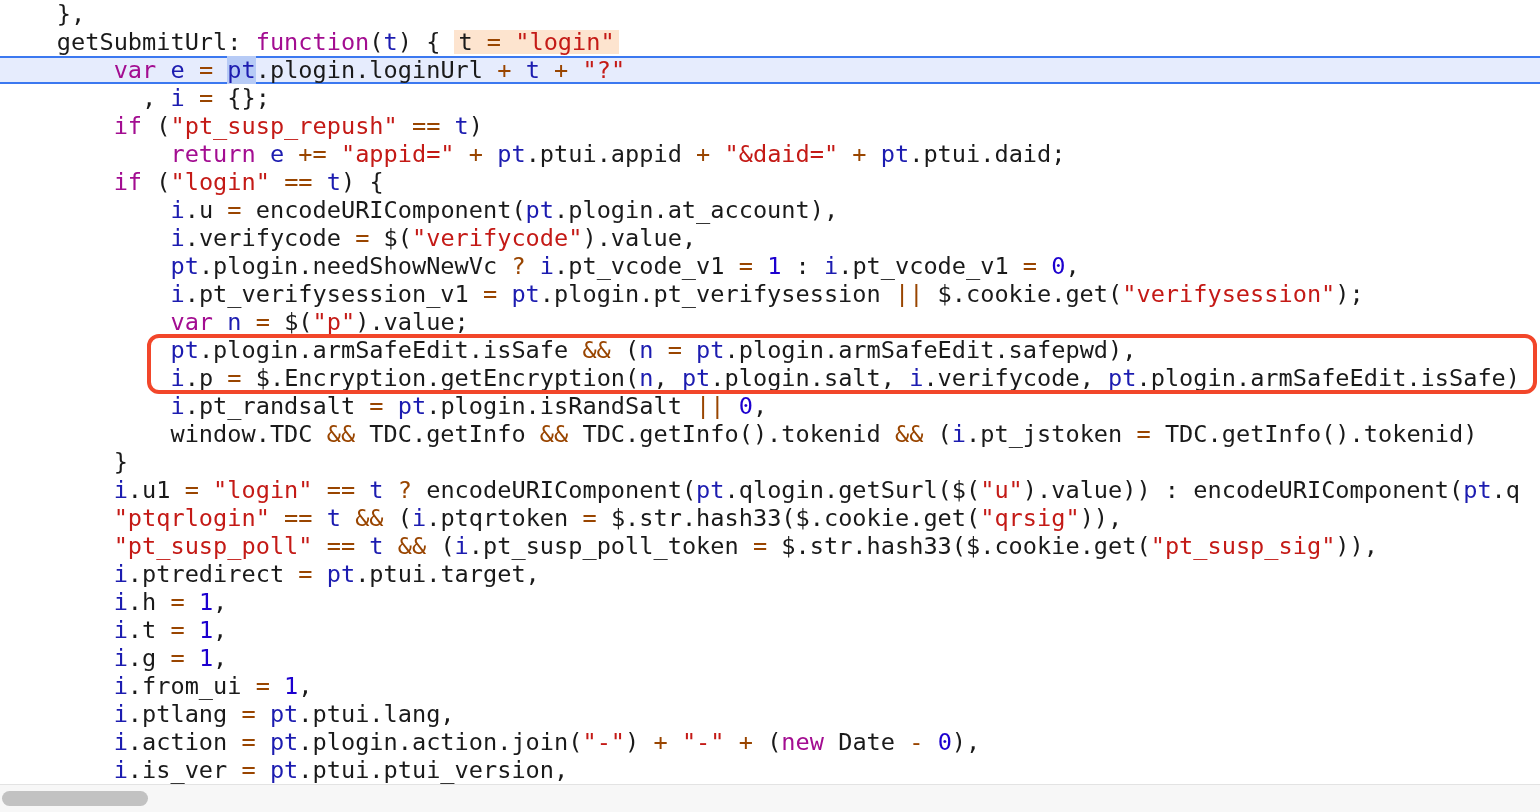  Describe the element at coordinates (468, 406) in the screenshot. I see `code-line: i.pt_randsalt = pt.plogin.isRandSalt || 0,` at that location.